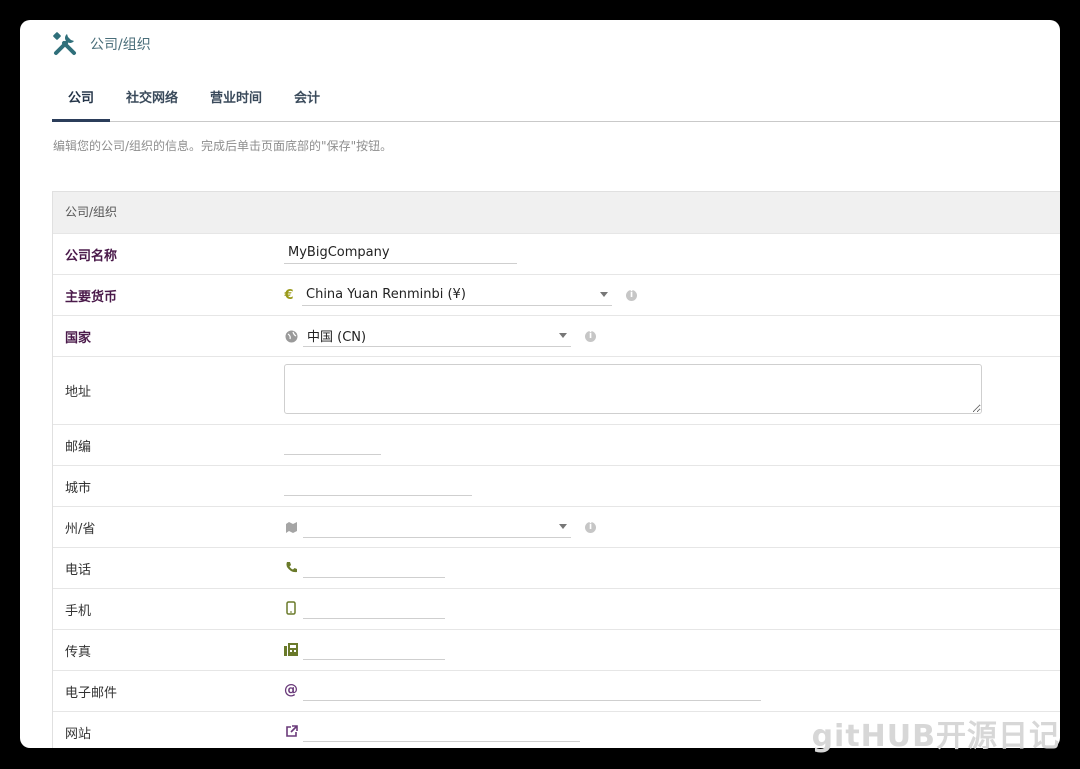  I want to click on page-title: 公司/组织, so click(120, 45).